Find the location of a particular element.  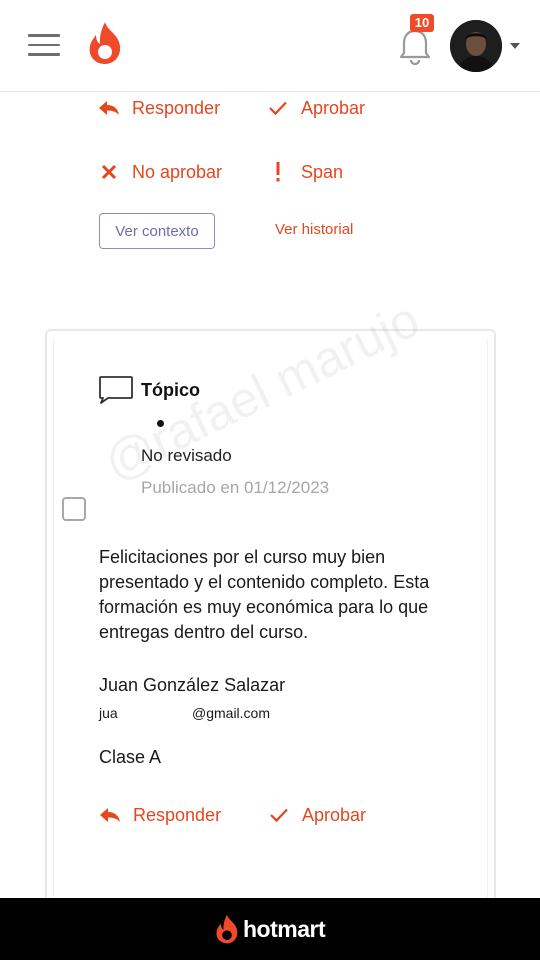

comment-reply-action: Responder is located at coordinates (160, 815).